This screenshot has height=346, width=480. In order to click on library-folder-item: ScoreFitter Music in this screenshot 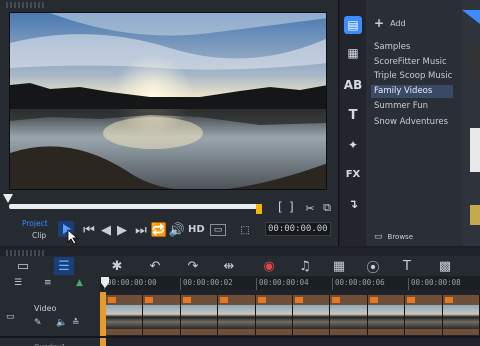, I will do `click(410, 62)`.